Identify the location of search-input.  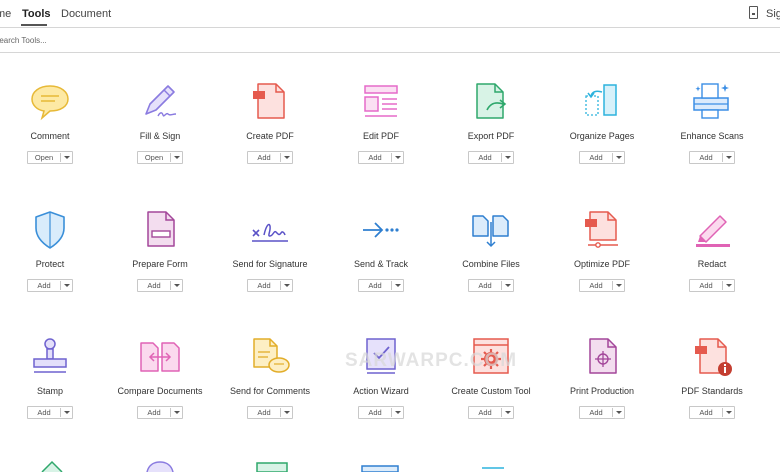
(197, 40).